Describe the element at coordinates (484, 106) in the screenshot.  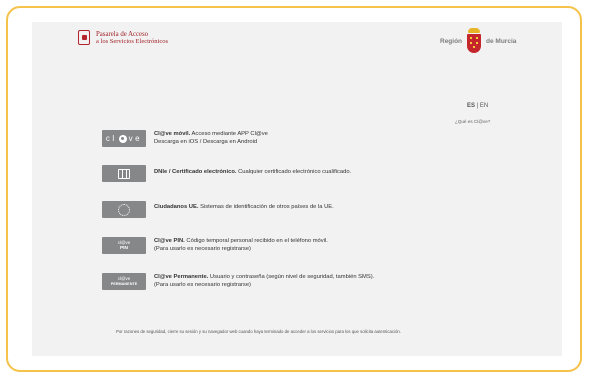
I see `lang-en: EN` at that location.